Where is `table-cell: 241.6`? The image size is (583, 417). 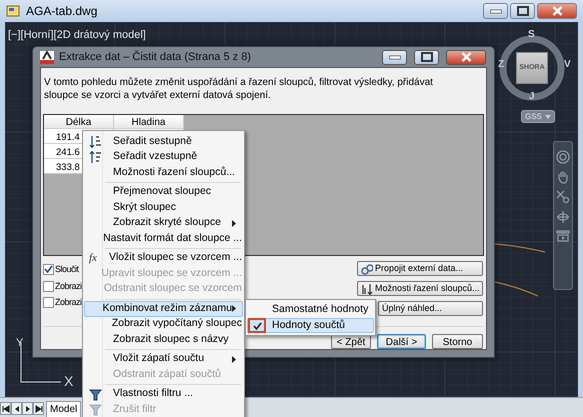
table-cell: 241.6 is located at coordinates (68, 152).